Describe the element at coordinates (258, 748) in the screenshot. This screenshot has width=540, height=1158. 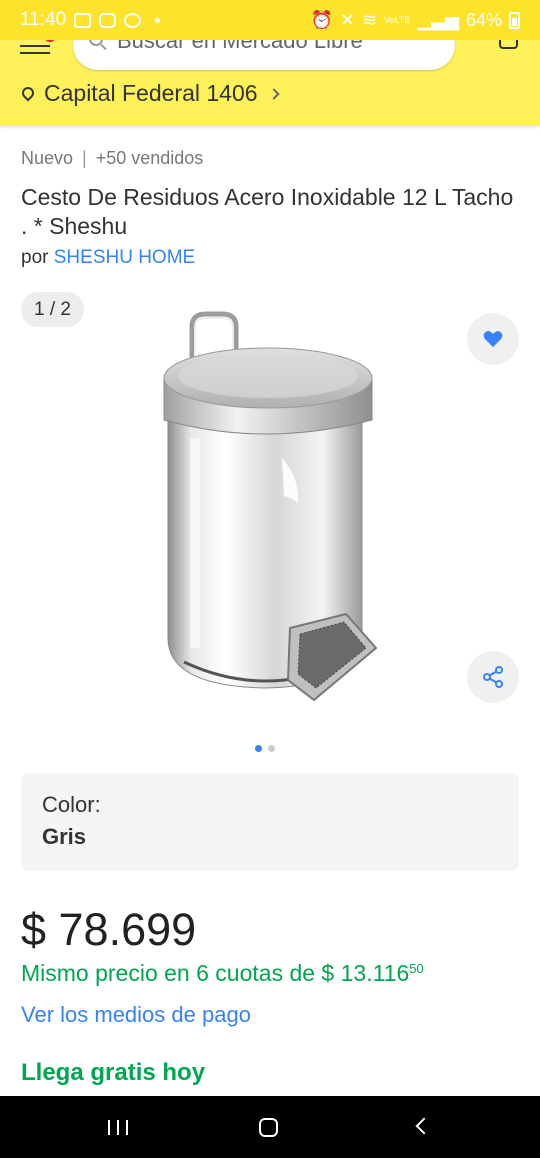
I see `carousel-dot-active` at that location.